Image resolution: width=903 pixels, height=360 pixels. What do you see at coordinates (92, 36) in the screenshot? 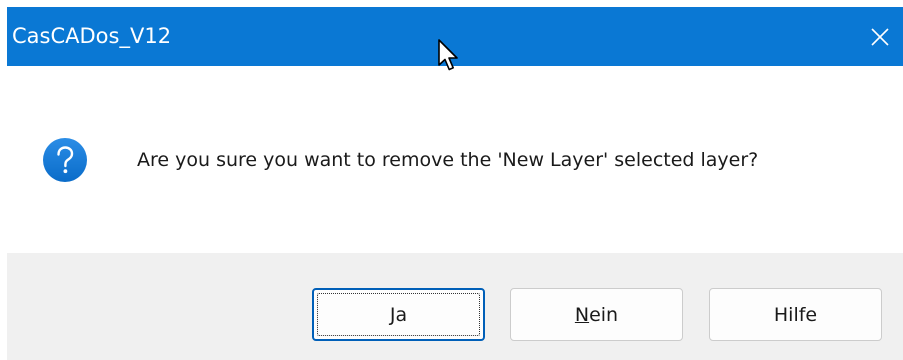
I see `window-title: CasCADos_V12` at bounding box center [92, 36].